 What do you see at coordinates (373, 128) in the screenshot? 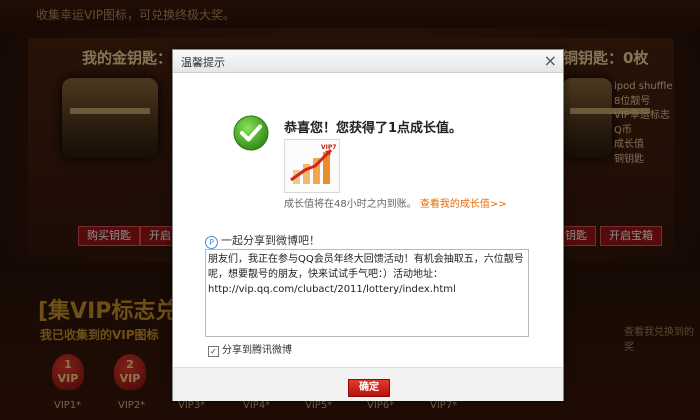
I see `congrats-message: 恭喜您！您获得了1点成长值。` at bounding box center [373, 128].